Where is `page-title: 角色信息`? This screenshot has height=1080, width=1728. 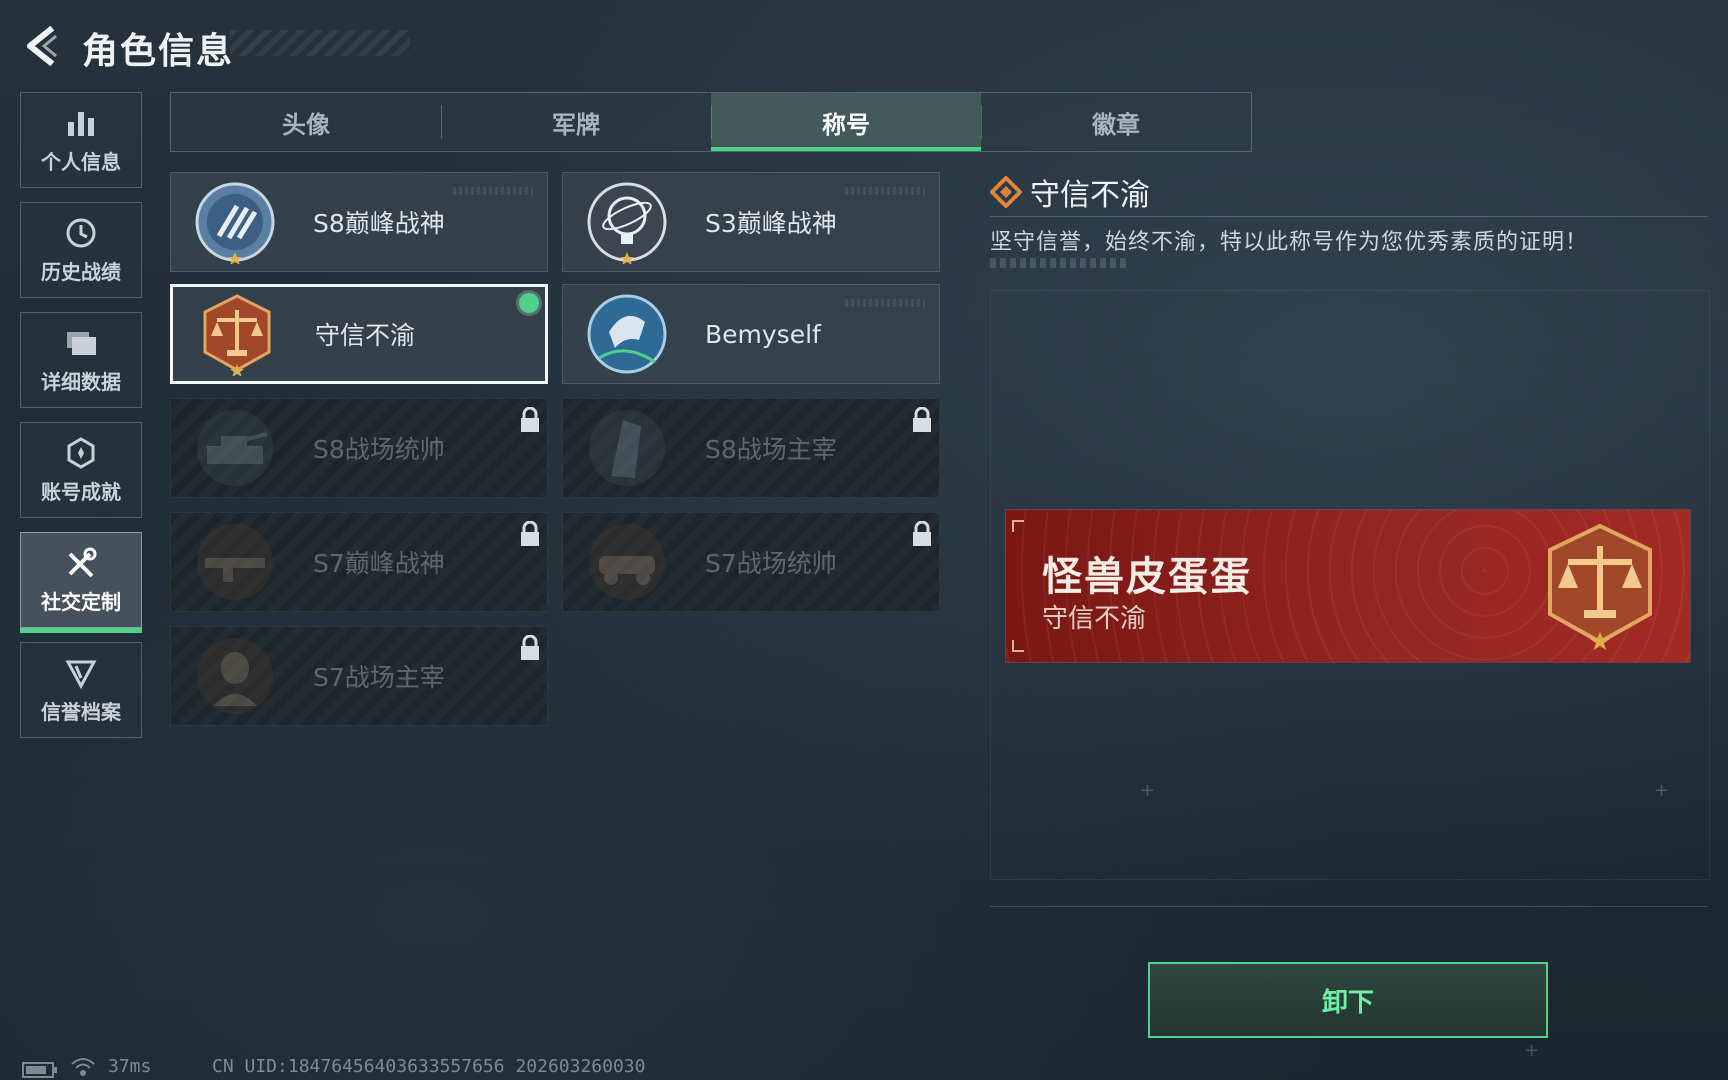 page-title: 角色信息 is located at coordinates (158, 51).